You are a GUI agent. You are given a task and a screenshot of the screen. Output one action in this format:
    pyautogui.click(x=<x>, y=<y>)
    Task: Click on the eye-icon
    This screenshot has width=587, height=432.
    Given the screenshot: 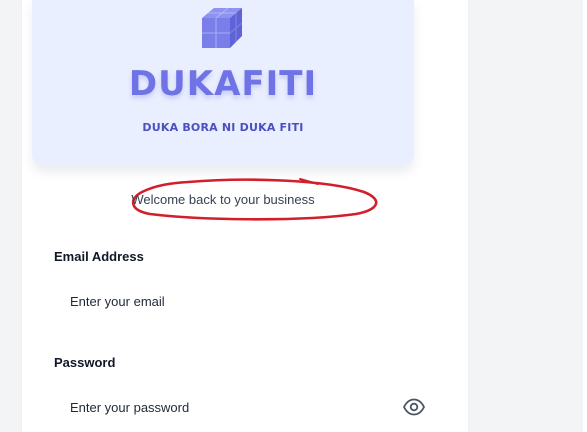 What is the action you would take?
    pyautogui.click(x=414, y=407)
    